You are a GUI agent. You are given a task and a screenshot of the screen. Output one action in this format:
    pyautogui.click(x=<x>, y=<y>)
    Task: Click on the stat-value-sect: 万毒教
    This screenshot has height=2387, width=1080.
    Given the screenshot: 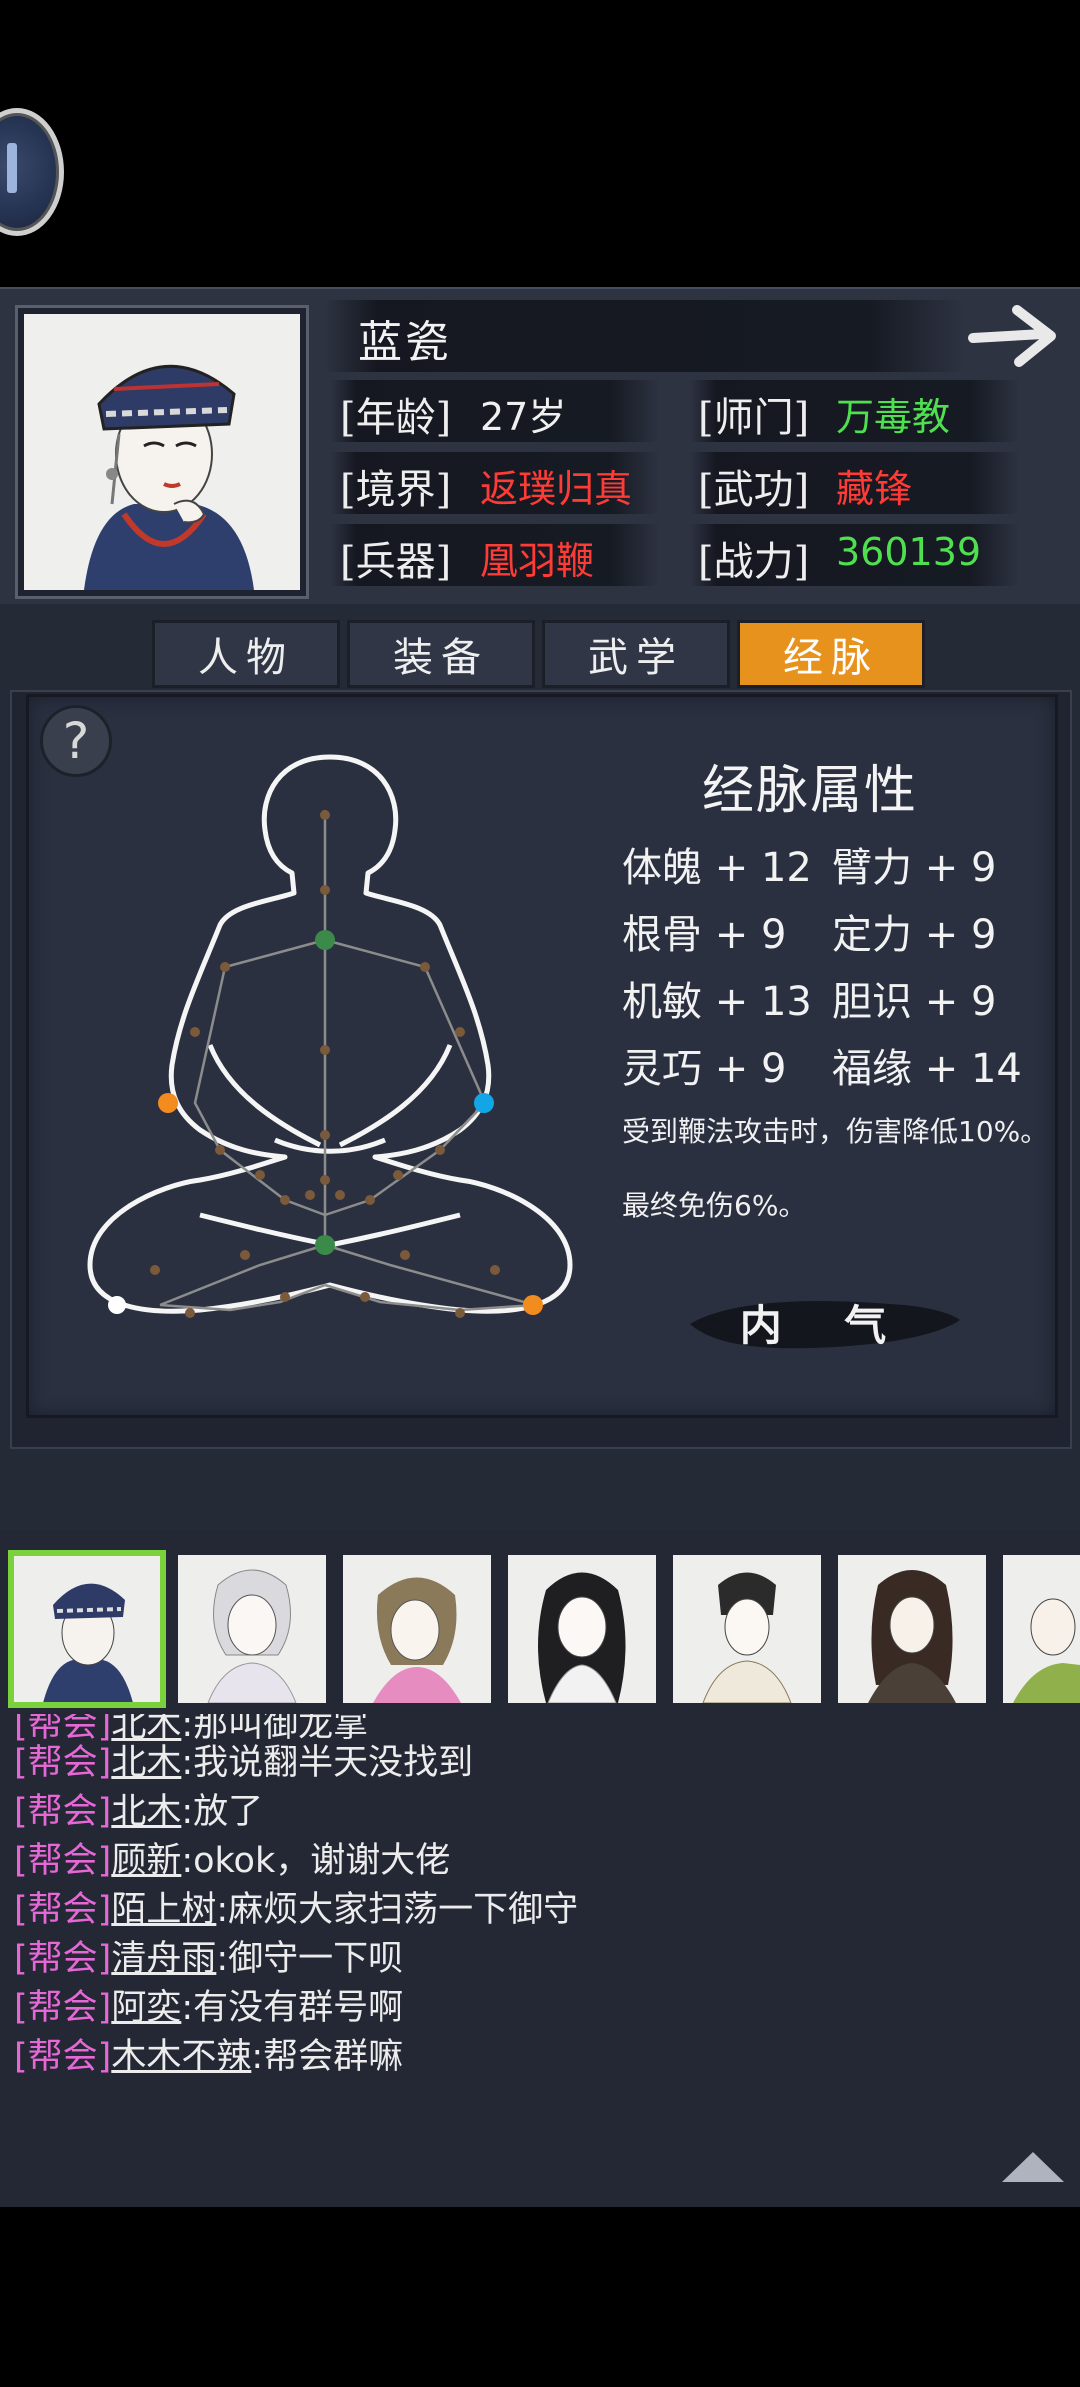 What is the action you would take?
    pyautogui.click(x=893, y=417)
    